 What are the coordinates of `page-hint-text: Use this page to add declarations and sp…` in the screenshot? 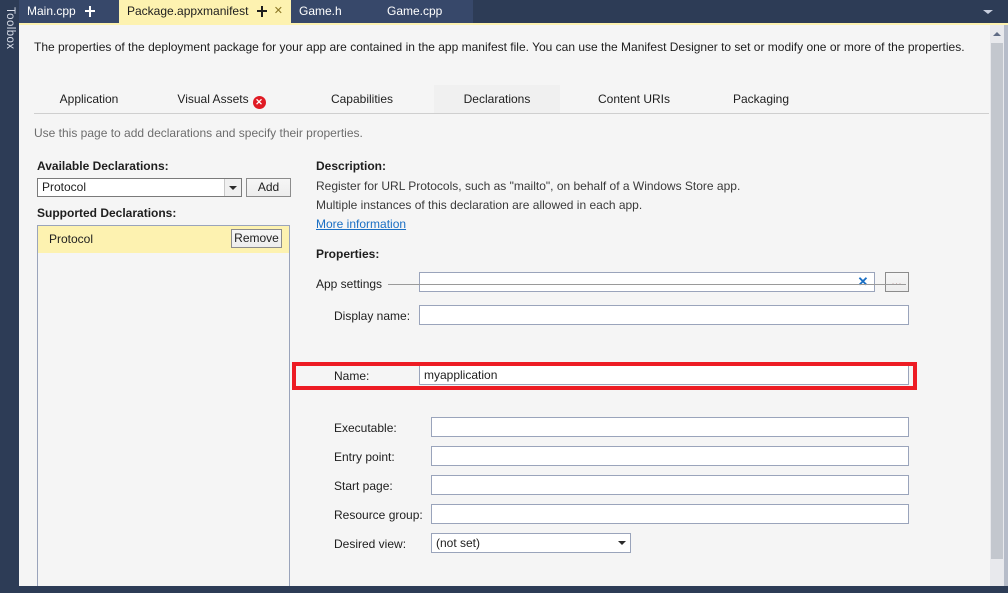 It's located at (198, 133).